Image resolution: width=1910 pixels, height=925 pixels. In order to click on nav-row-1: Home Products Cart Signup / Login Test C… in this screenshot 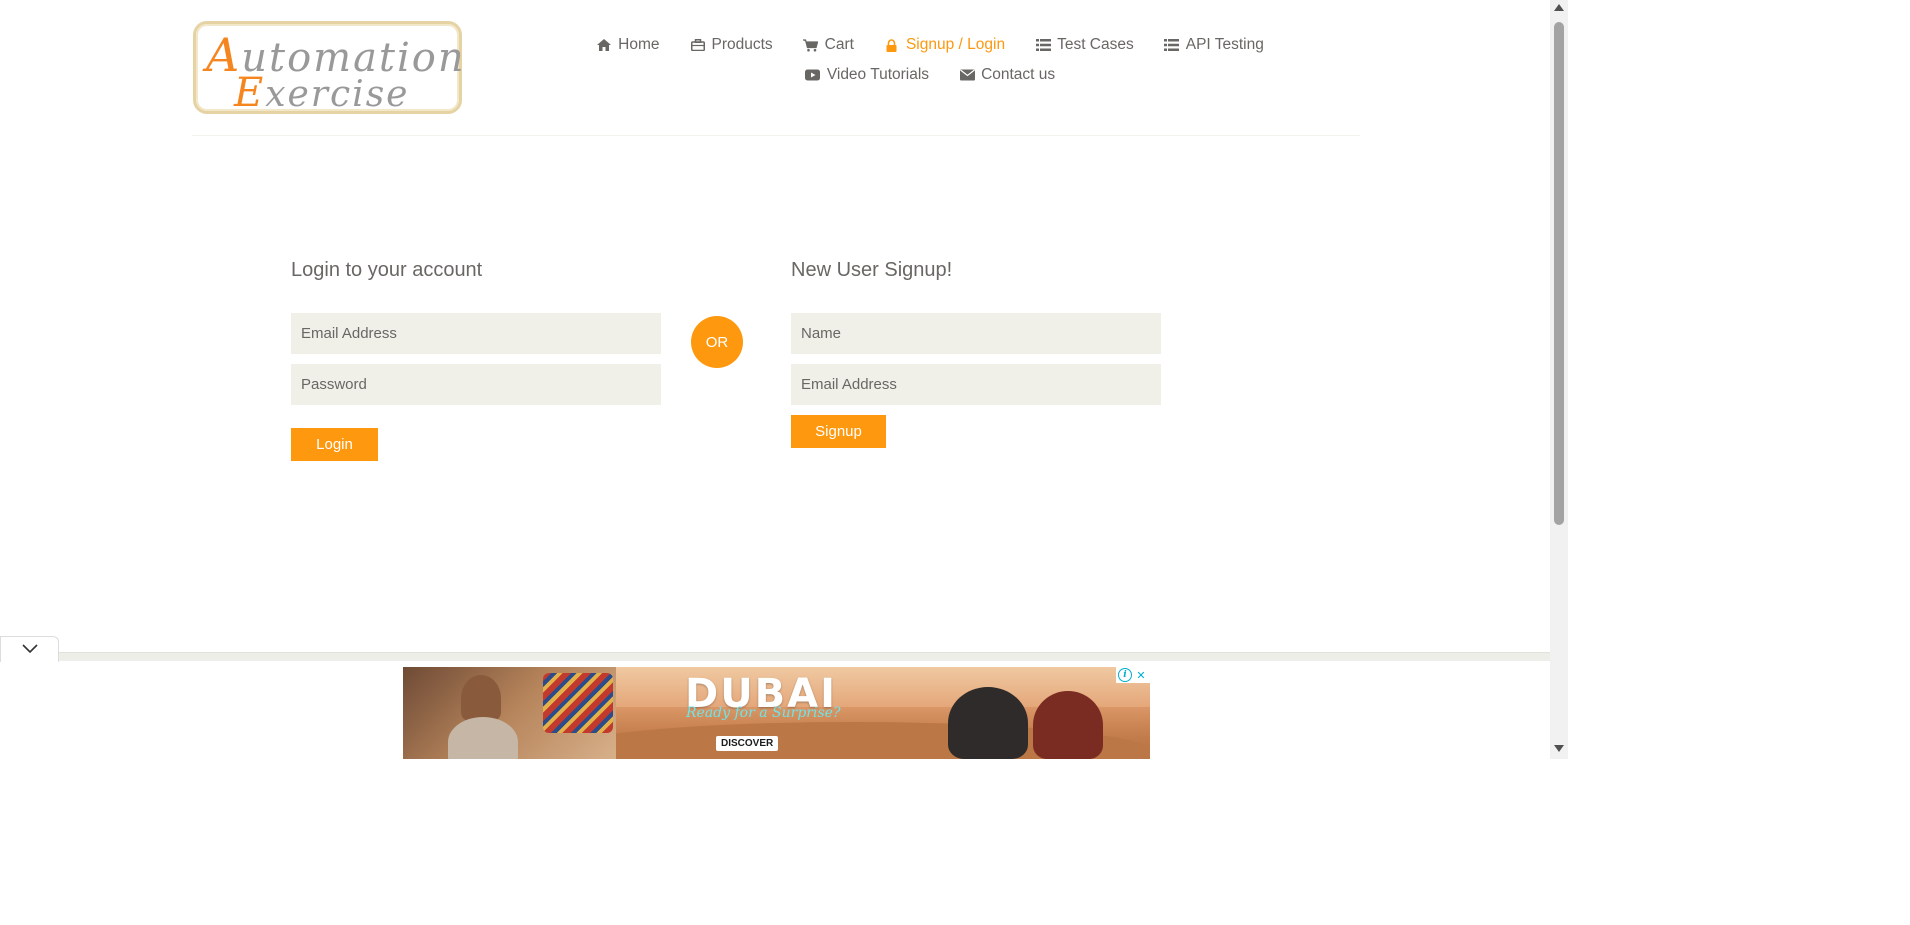, I will do `click(930, 45)`.